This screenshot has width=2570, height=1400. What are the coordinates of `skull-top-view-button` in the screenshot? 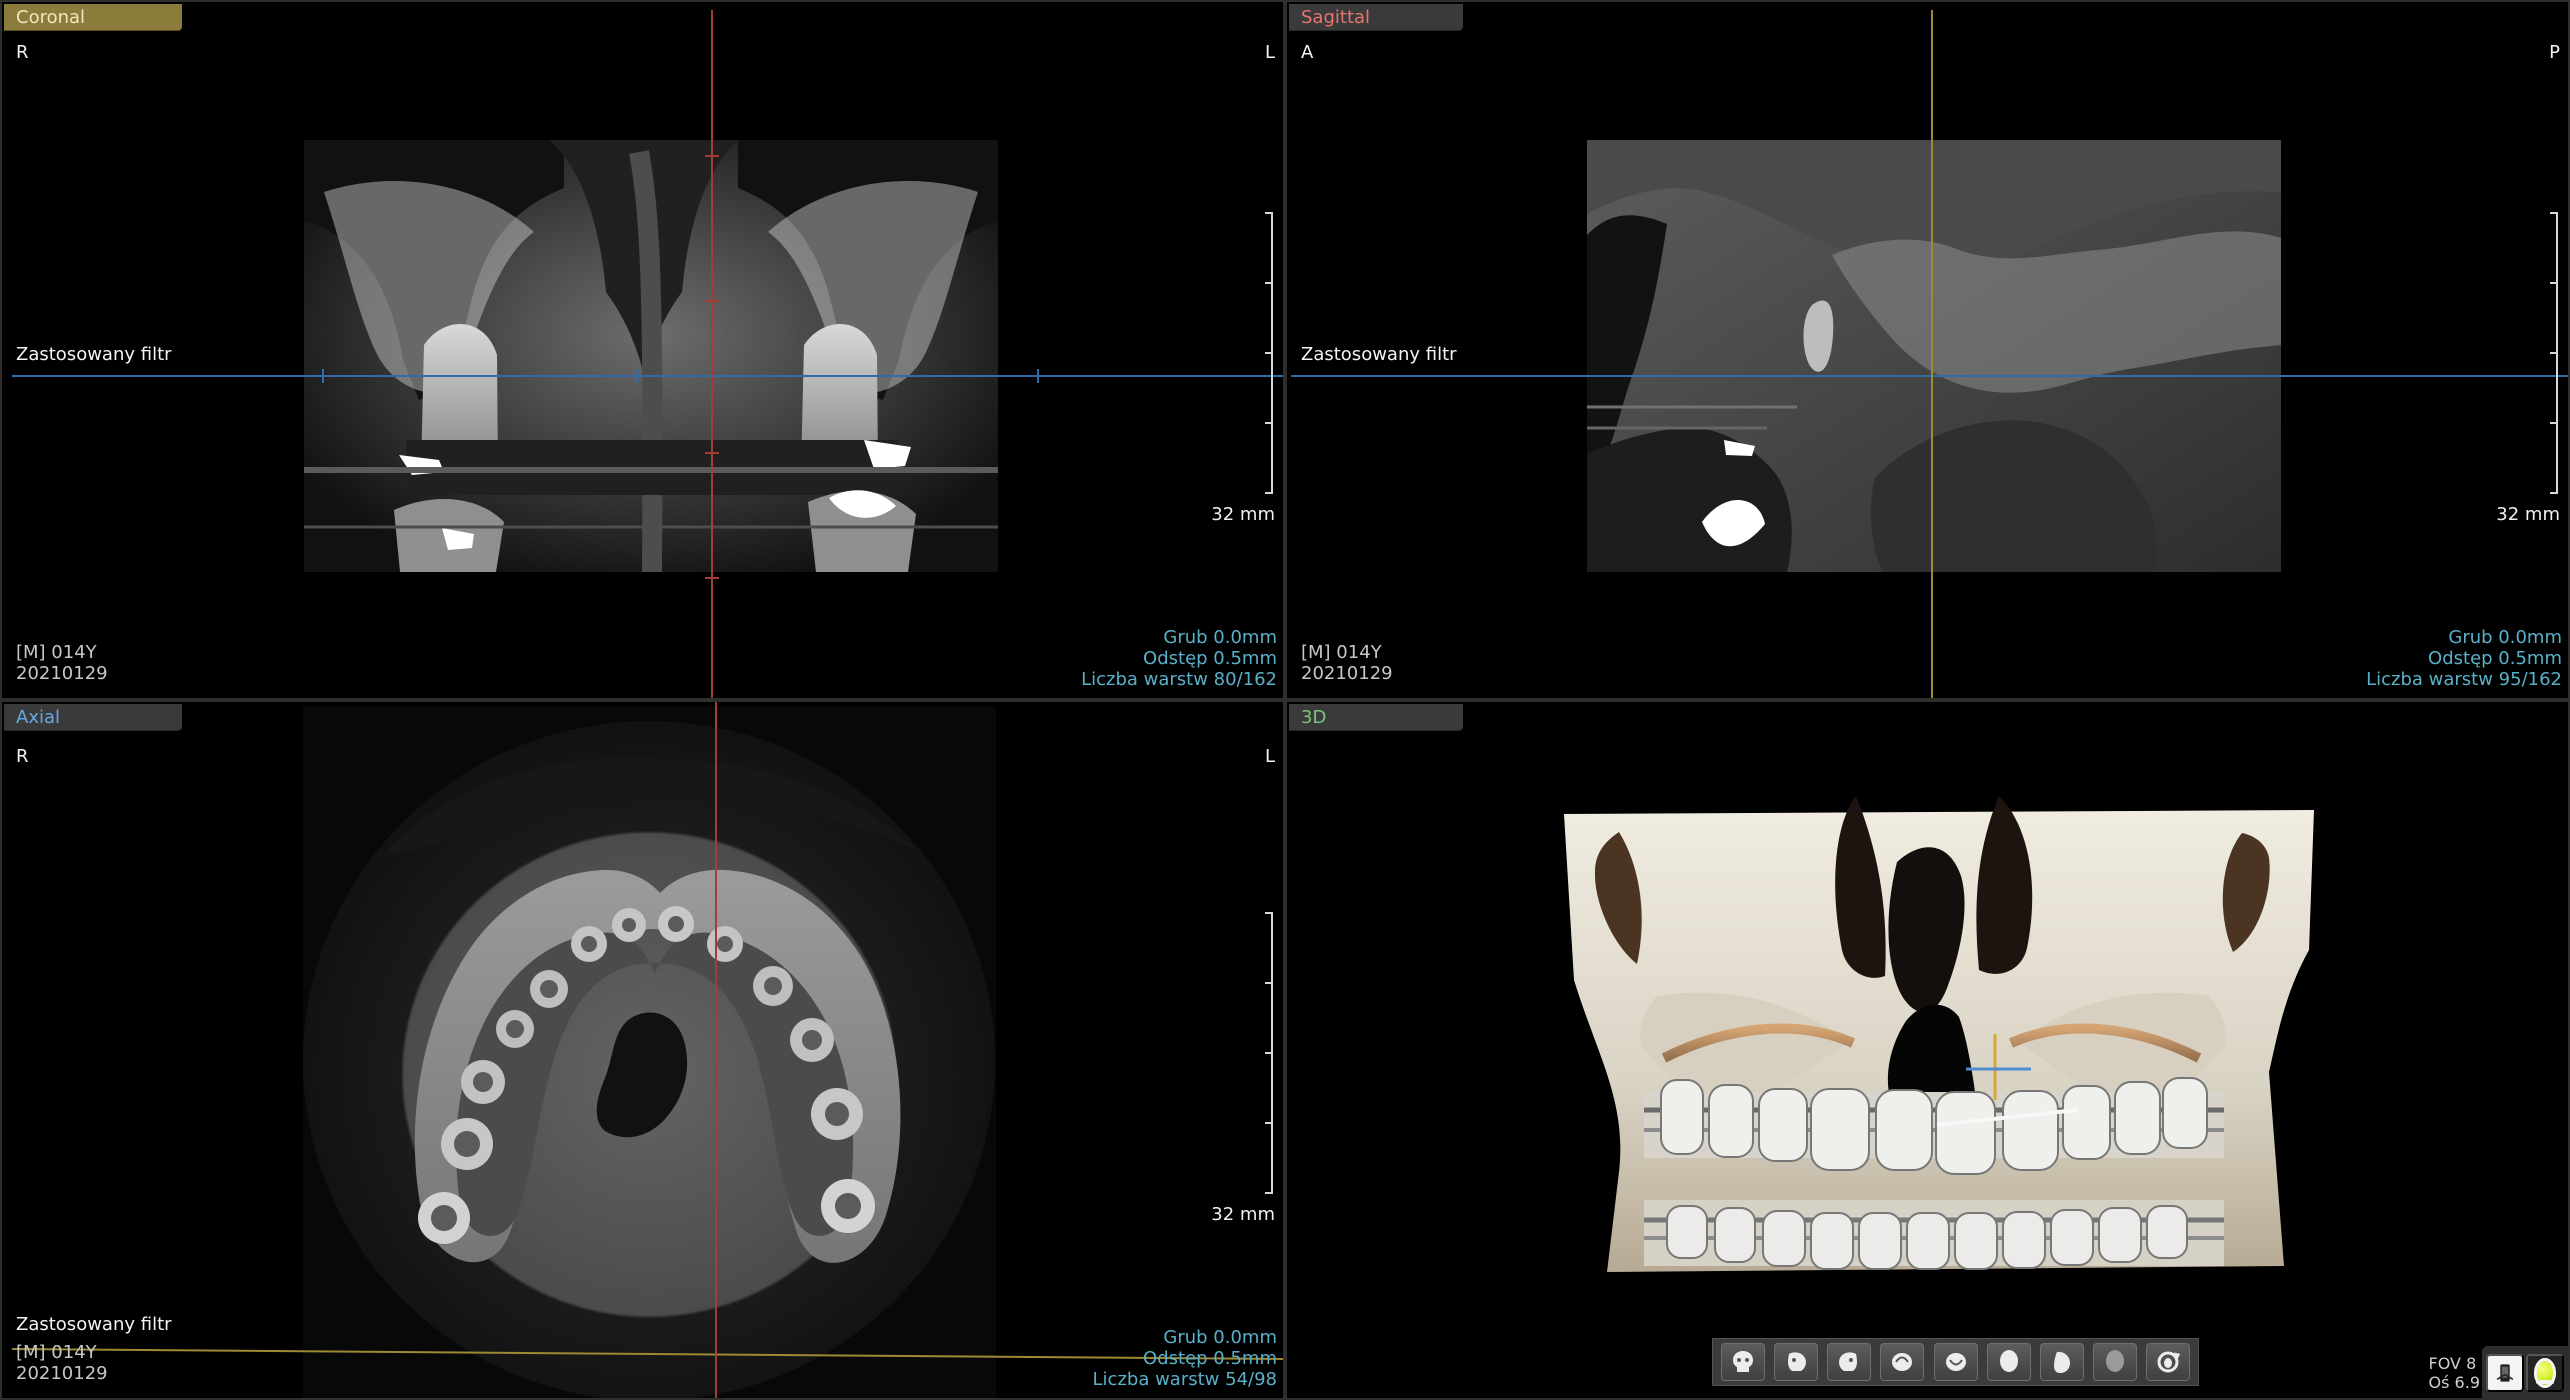 It's located at (1902, 1362).